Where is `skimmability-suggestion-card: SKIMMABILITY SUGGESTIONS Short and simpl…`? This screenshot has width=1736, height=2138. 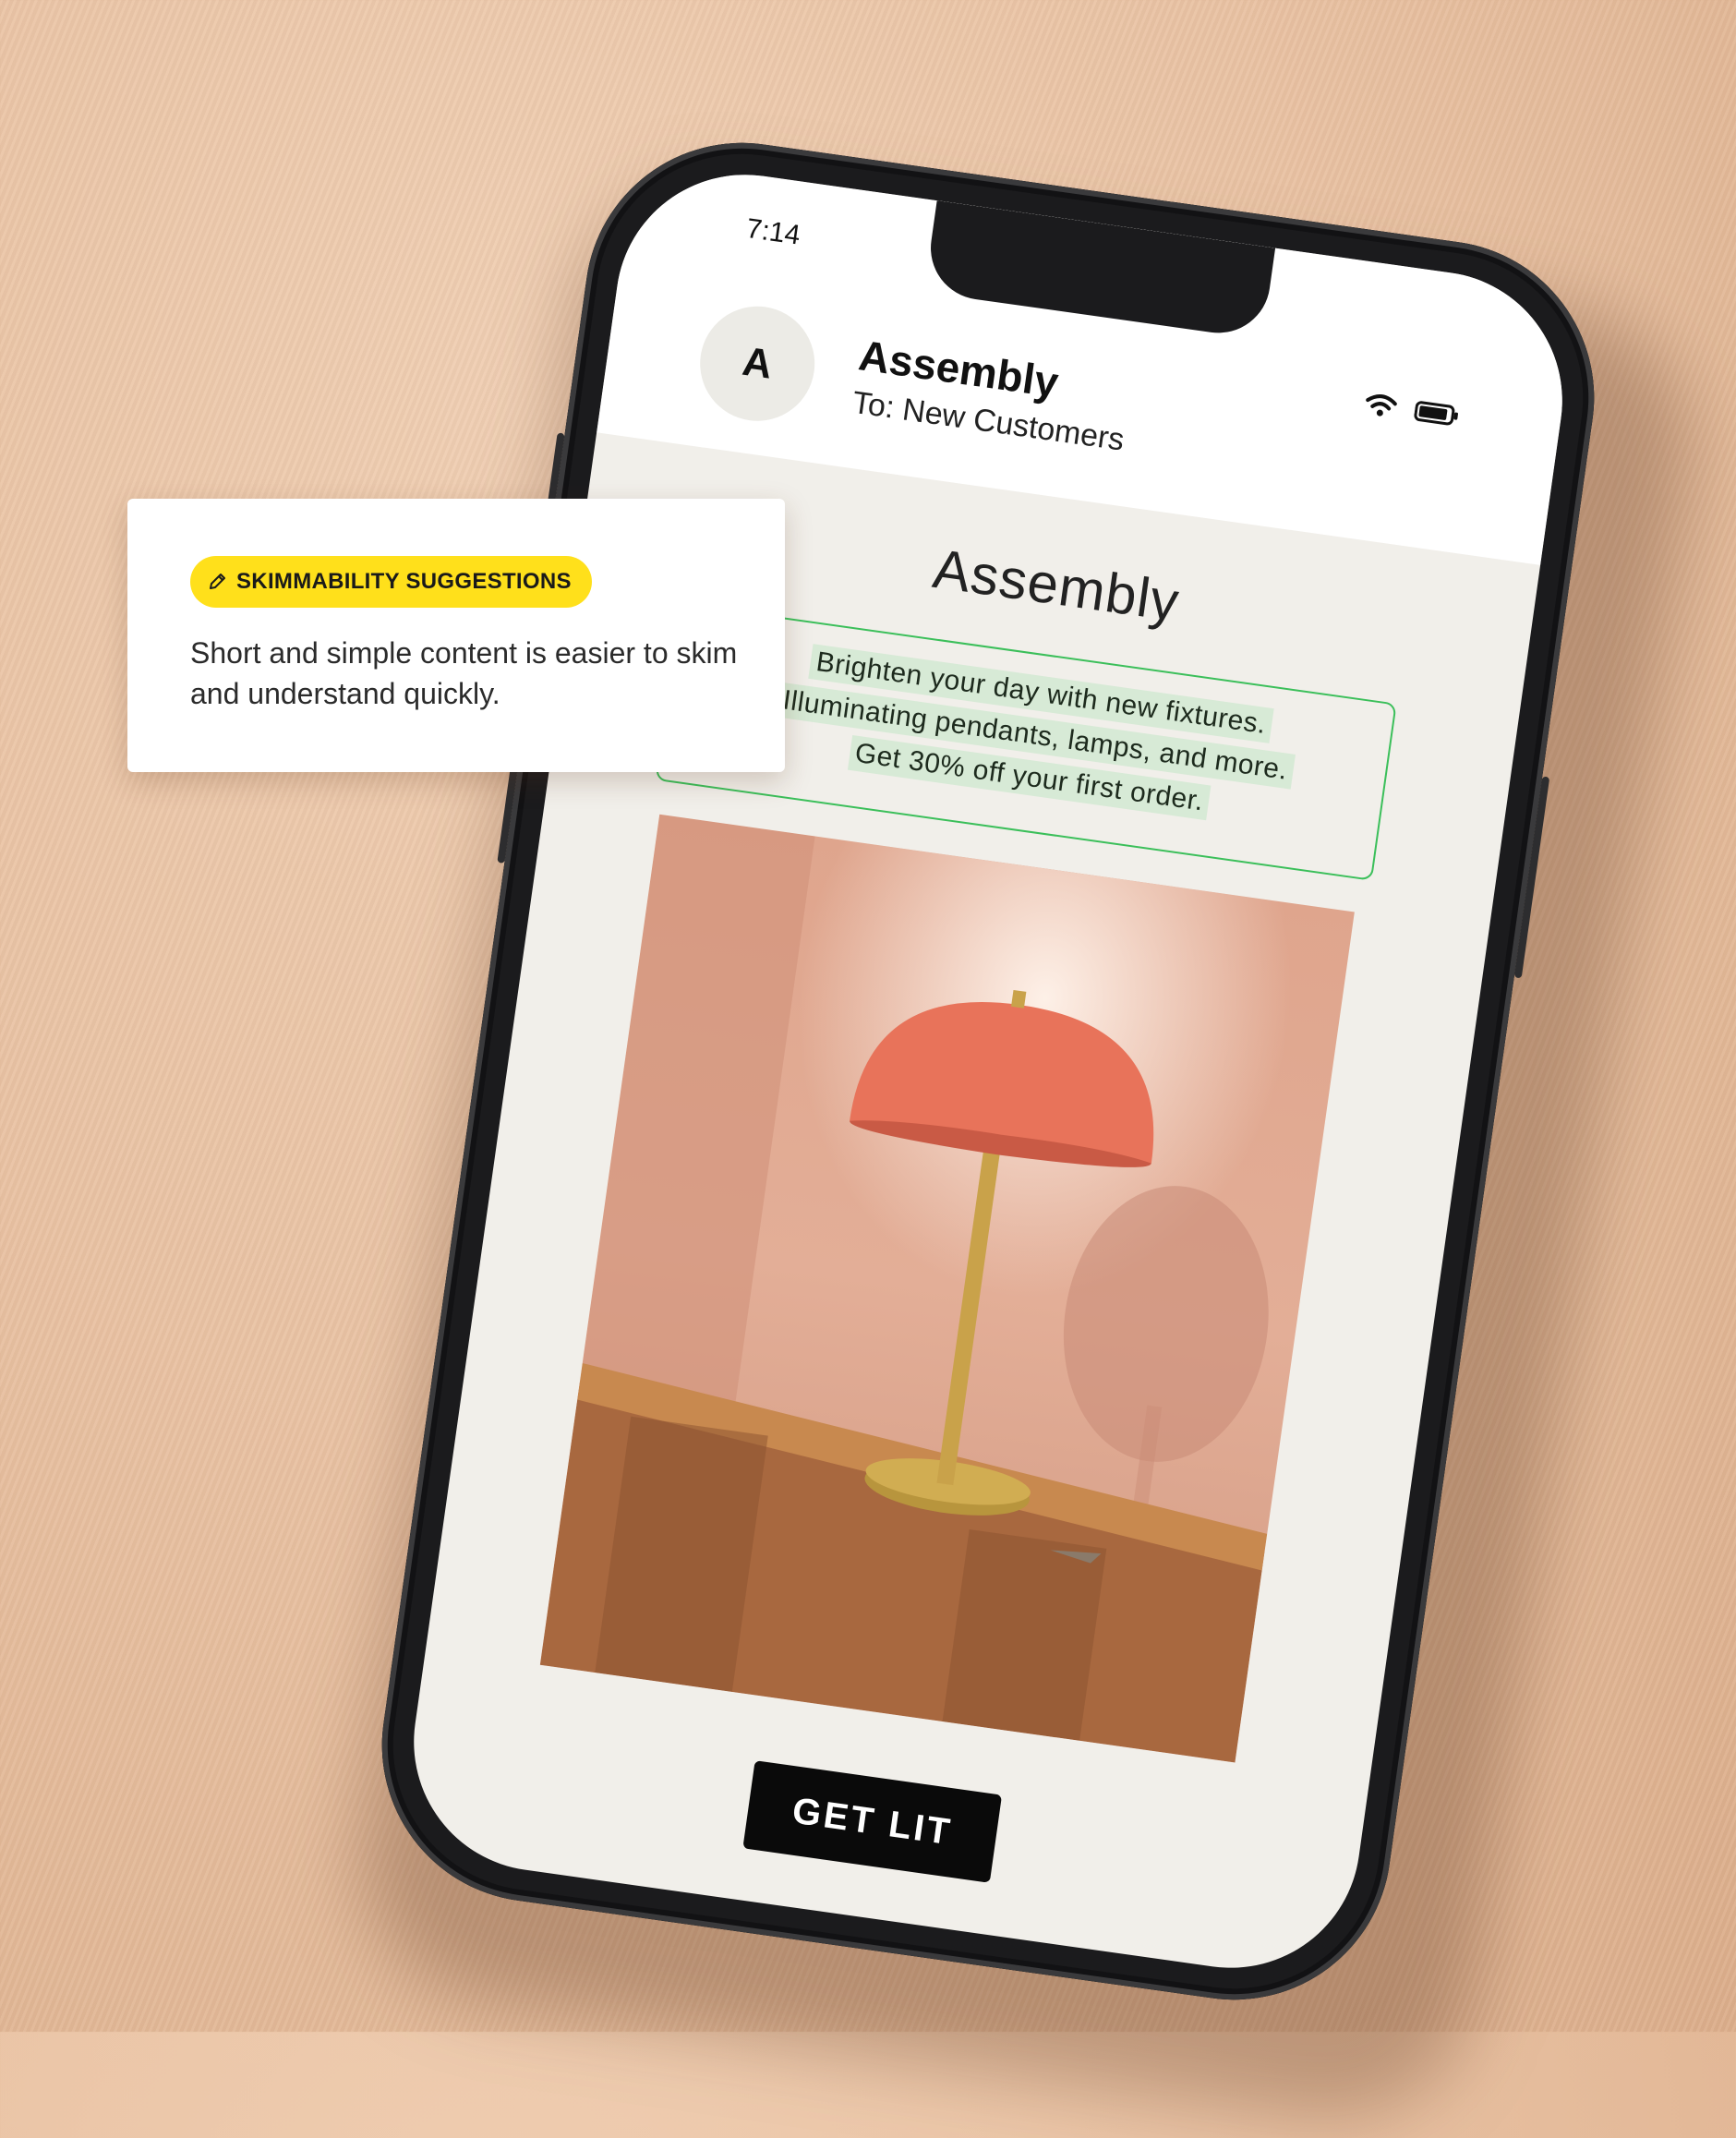
skimmability-suggestion-card: SKIMMABILITY SUGGESTIONS Short and simpl… is located at coordinates (456, 635).